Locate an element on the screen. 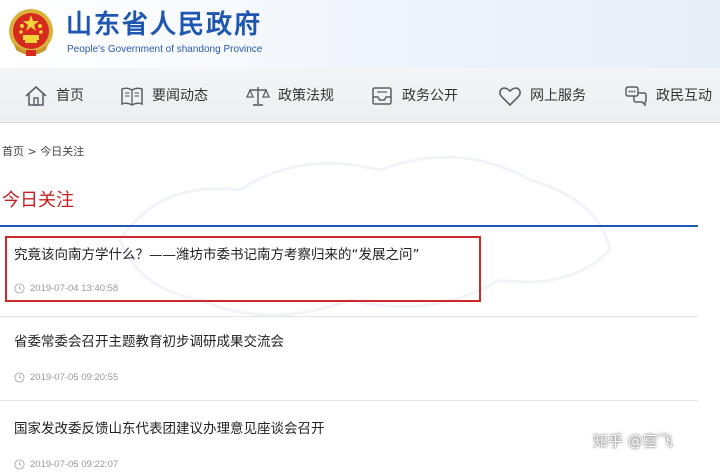  nav-item-online-service: 网上服务 is located at coordinates (542, 96).